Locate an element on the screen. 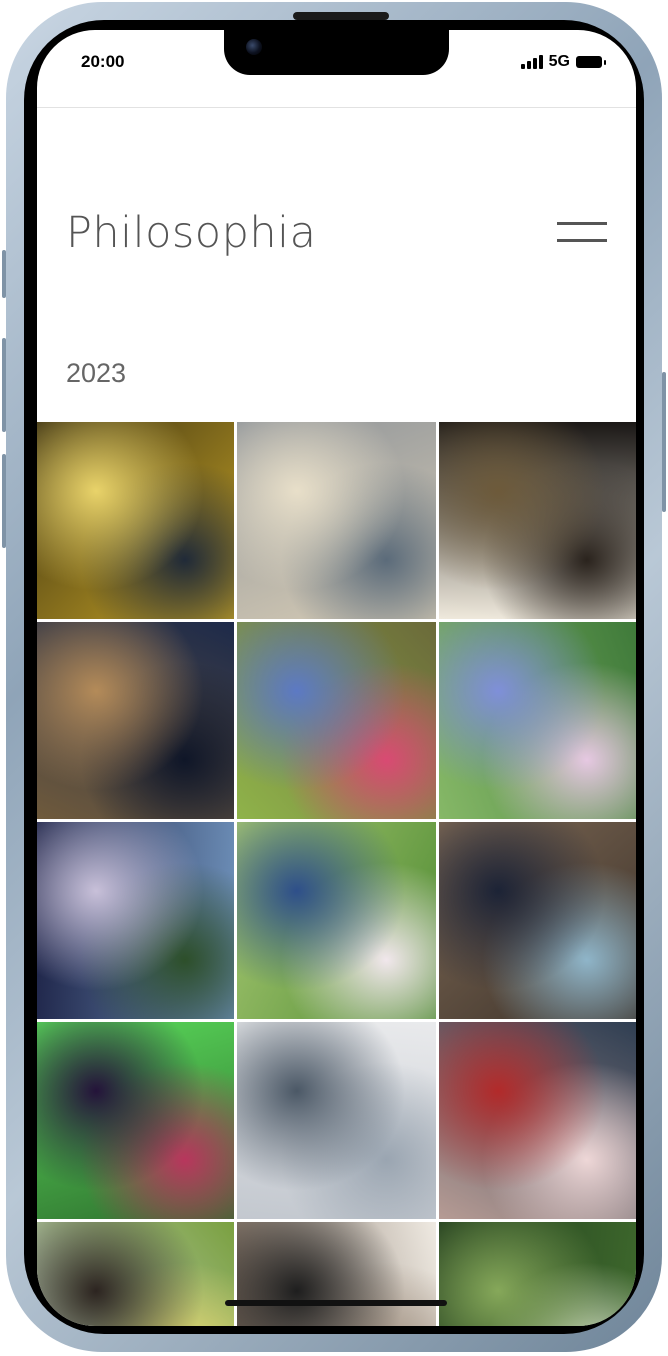 The height and width of the screenshot is (1356, 668). status-time: 20:00 is located at coordinates (103, 61).